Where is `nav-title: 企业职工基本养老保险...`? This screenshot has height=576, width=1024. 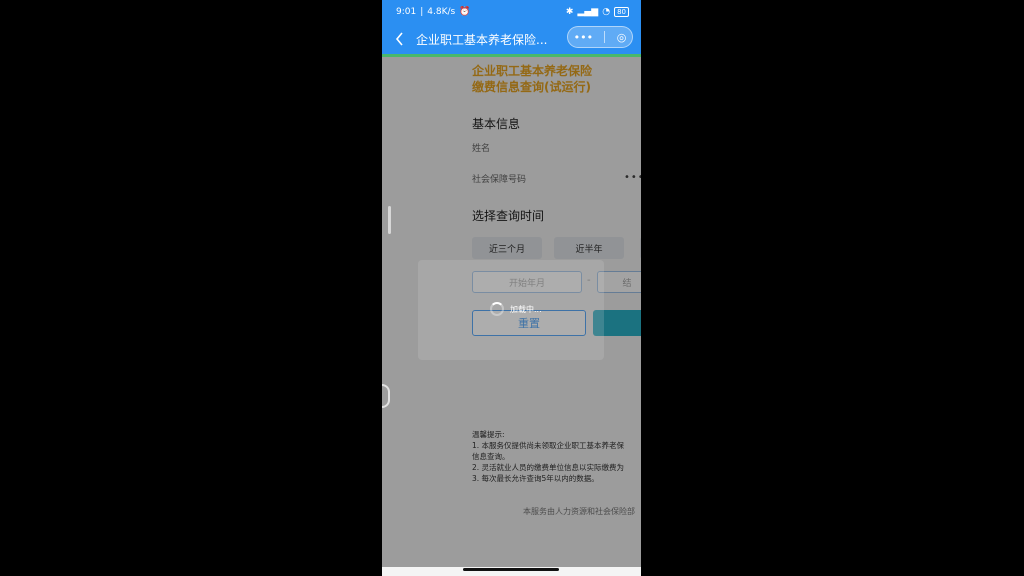 nav-title: 企业职工基本养老保险... is located at coordinates (482, 39).